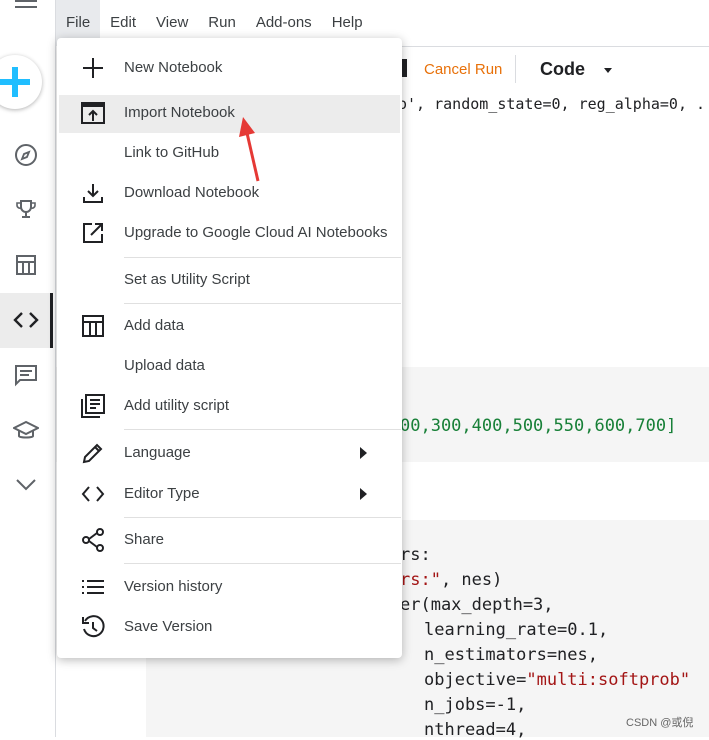  I want to click on script-icon, so click(93, 406).